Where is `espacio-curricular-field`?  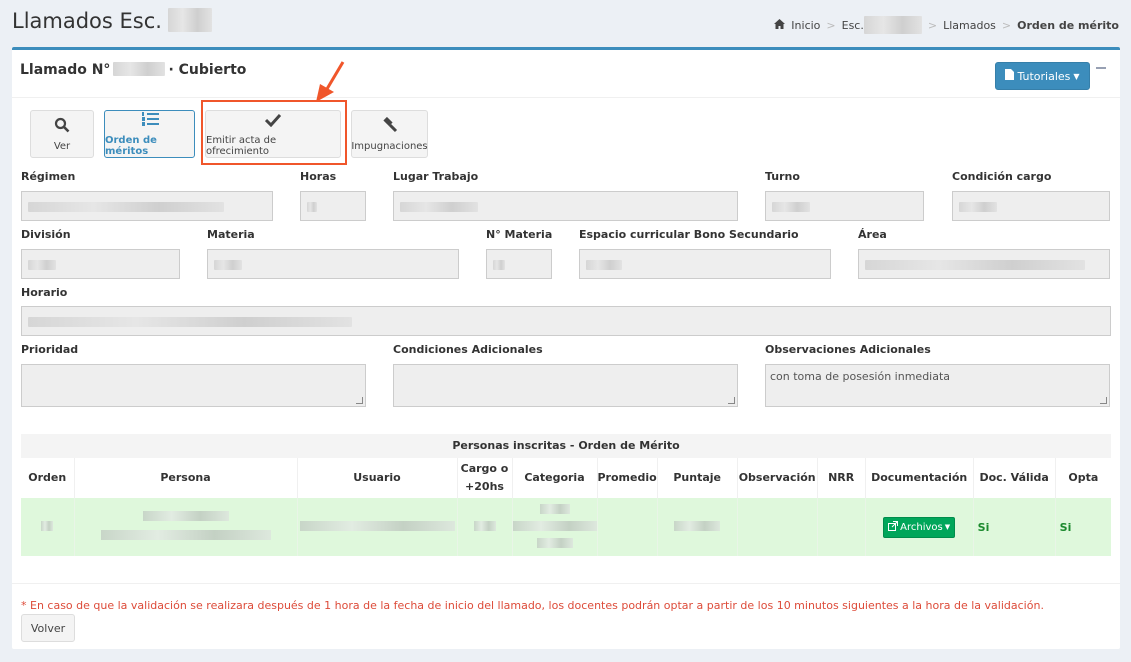 espacio-curricular-field is located at coordinates (705, 264).